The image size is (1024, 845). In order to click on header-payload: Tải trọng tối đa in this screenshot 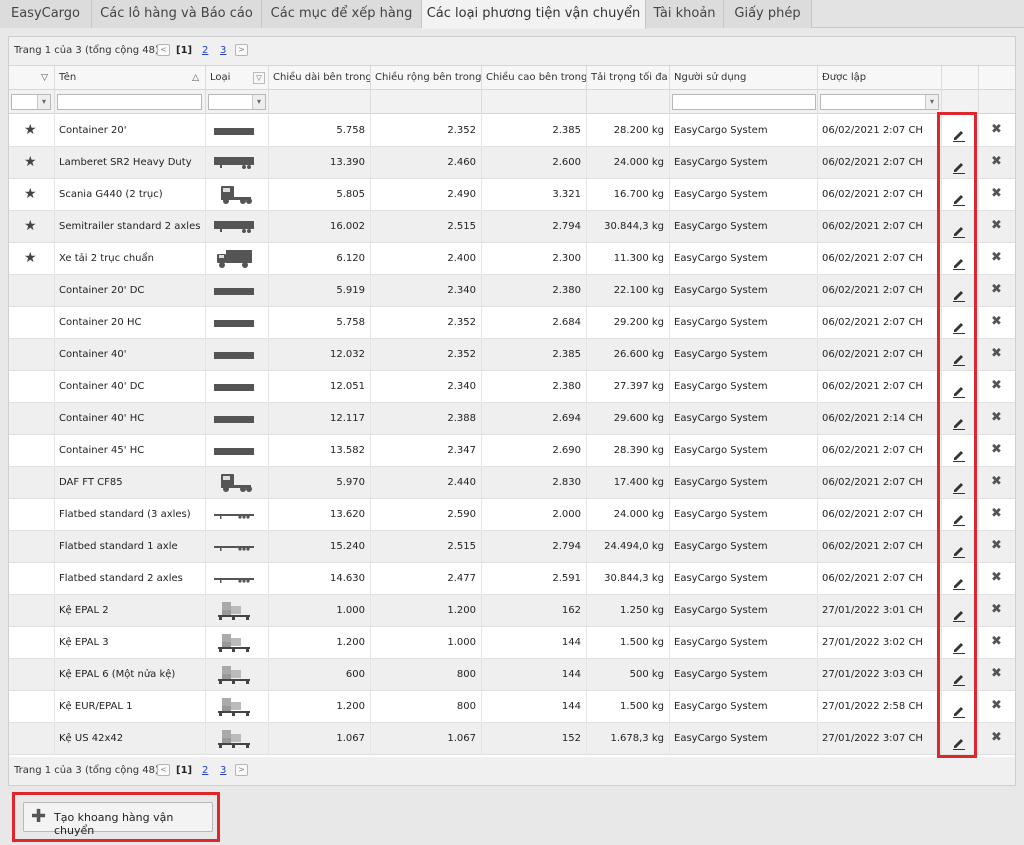, I will do `click(628, 78)`.